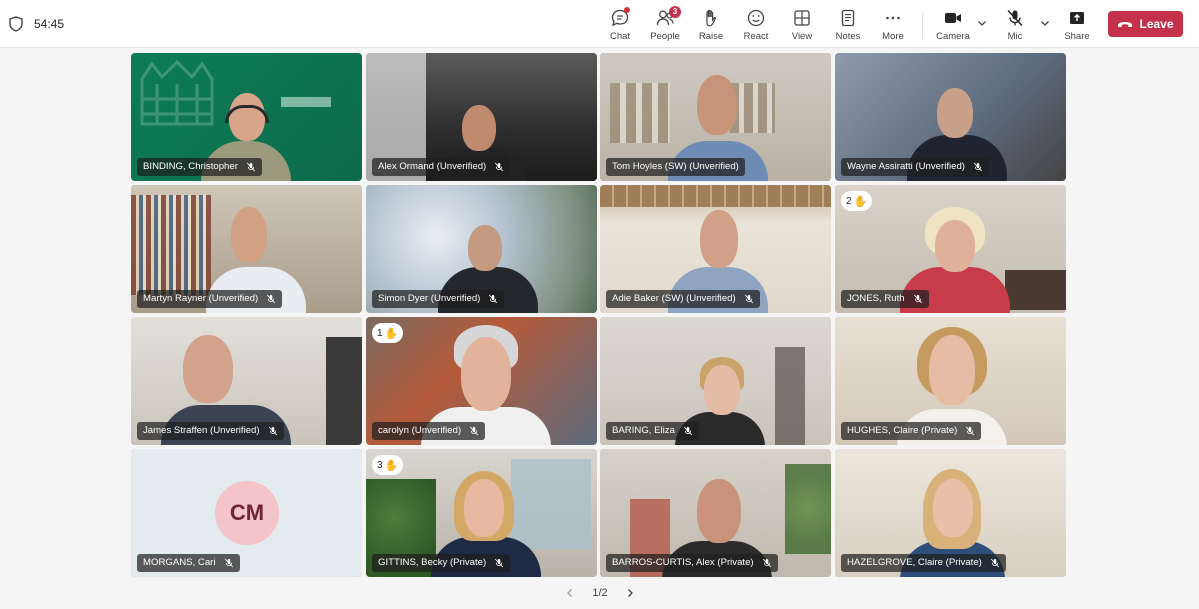 This screenshot has width=1199, height=609. What do you see at coordinates (665, 25) in the screenshot?
I see `people-button: 3 People` at bounding box center [665, 25].